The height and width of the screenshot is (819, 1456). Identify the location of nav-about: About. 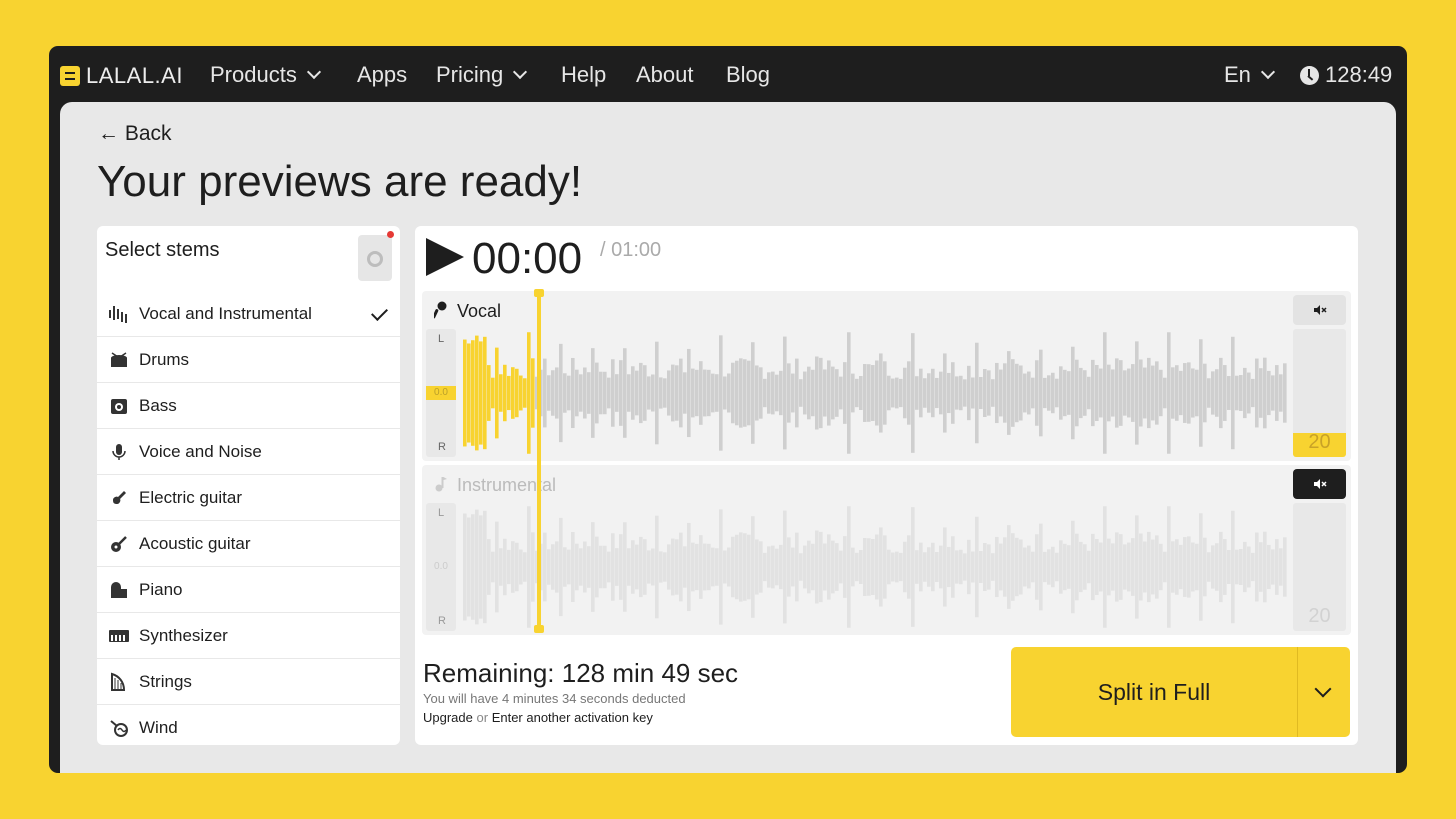
(665, 75).